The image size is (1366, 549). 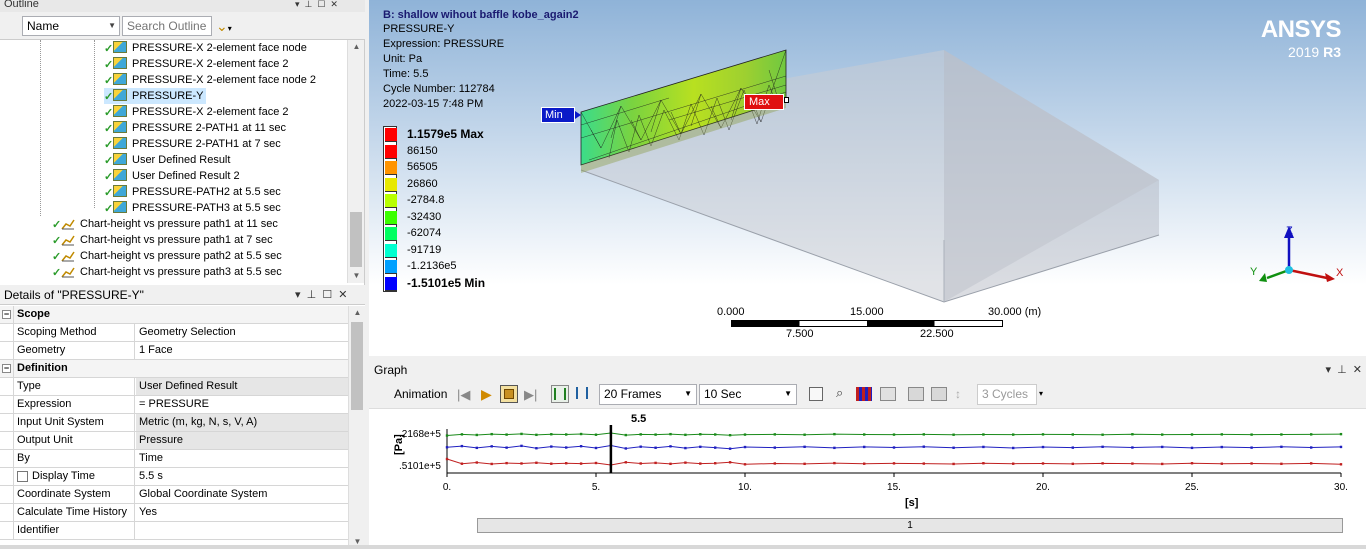 I want to click on legend-swatch, so click(x=391, y=234).